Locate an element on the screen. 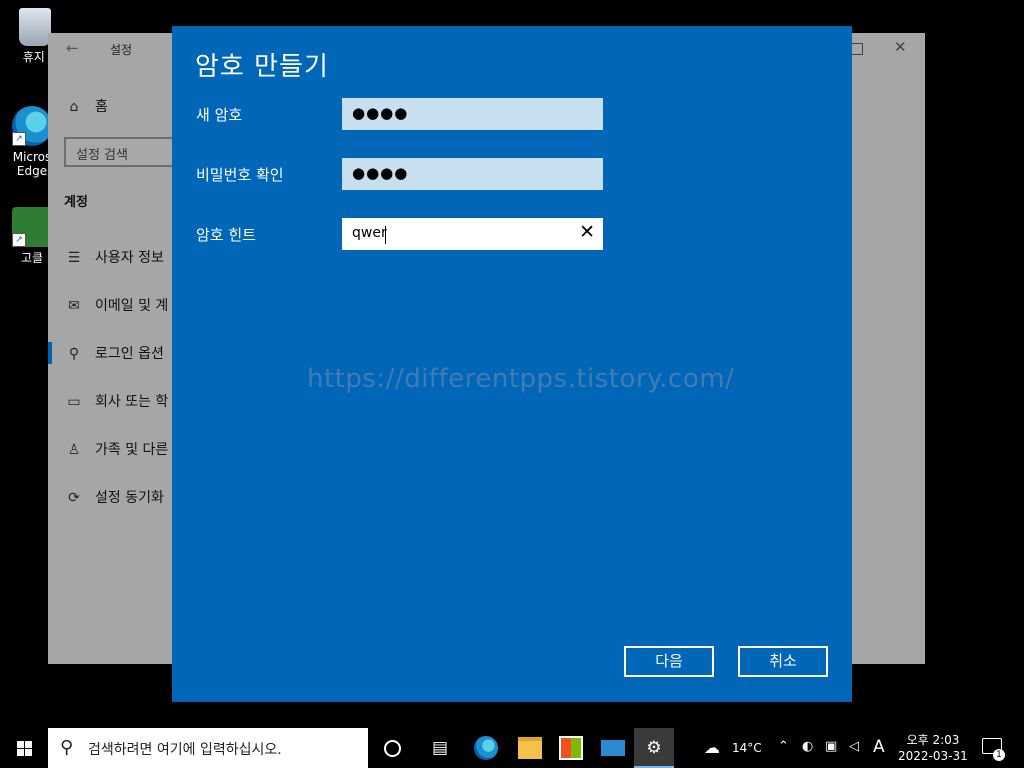 The height and width of the screenshot is (768, 1024). network-icon: ▣ is located at coordinates (831, 746).